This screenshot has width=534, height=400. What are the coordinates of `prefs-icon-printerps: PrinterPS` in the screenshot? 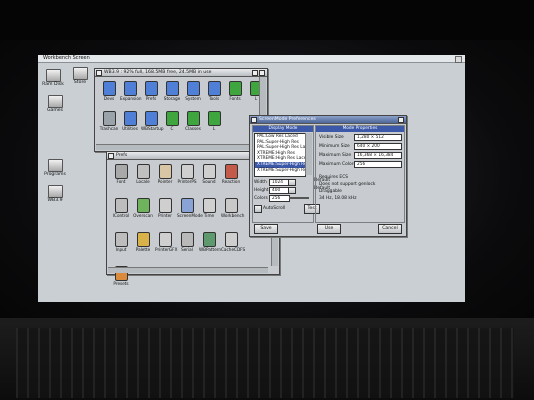 It's located at (187, 174).